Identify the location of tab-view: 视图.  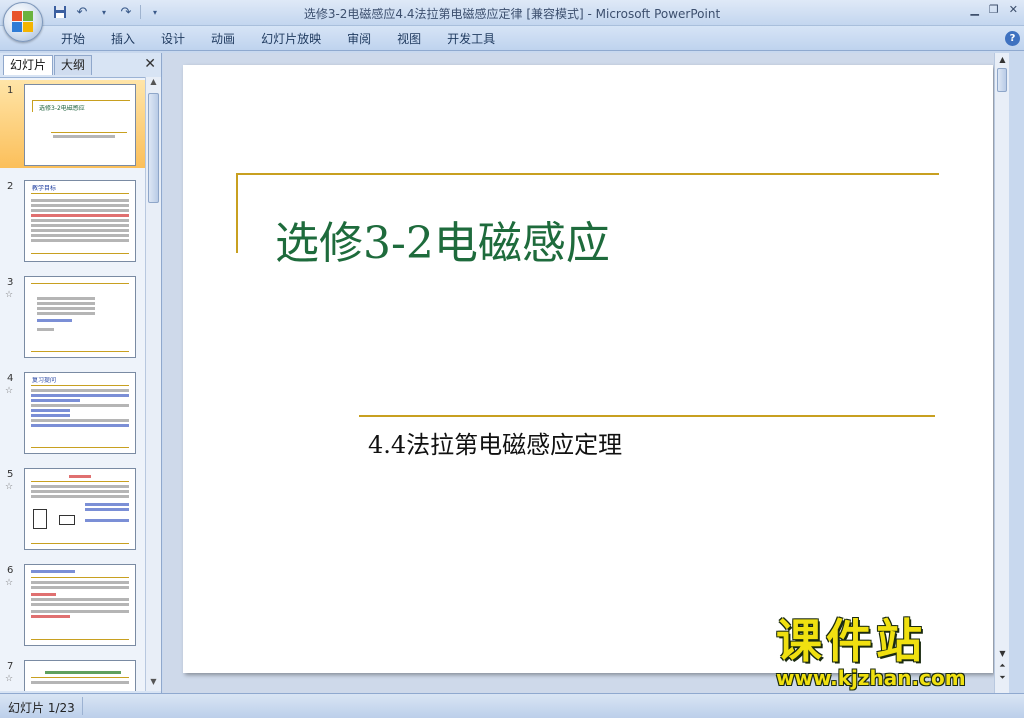
(409, 39).